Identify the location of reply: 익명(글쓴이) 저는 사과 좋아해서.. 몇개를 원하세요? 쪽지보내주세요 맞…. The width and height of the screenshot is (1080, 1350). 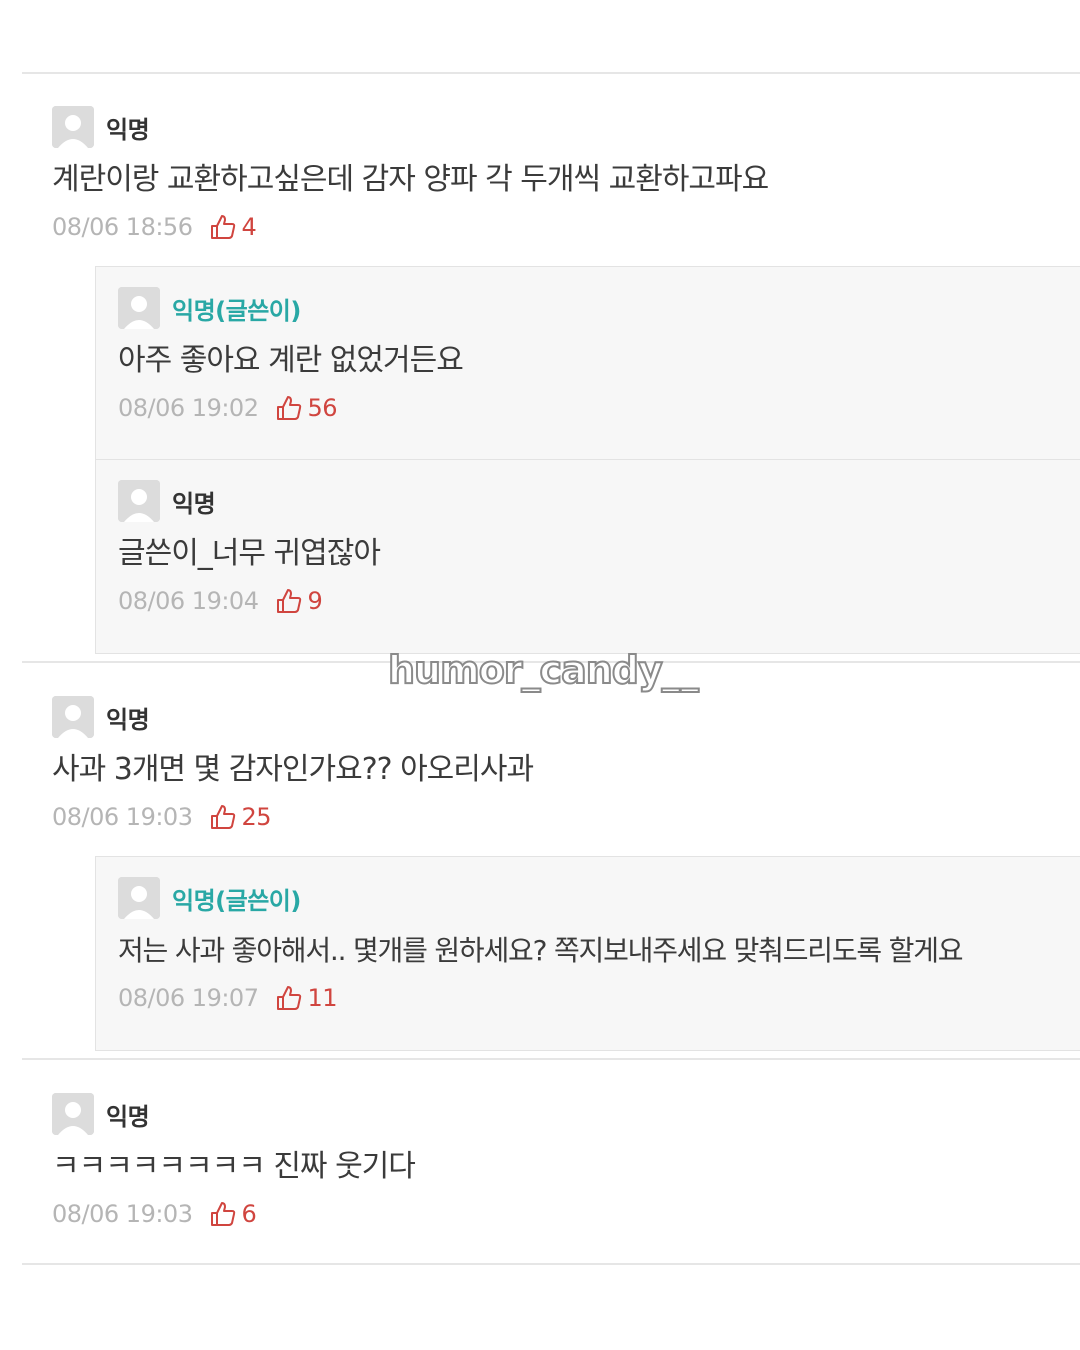
(587, 953).